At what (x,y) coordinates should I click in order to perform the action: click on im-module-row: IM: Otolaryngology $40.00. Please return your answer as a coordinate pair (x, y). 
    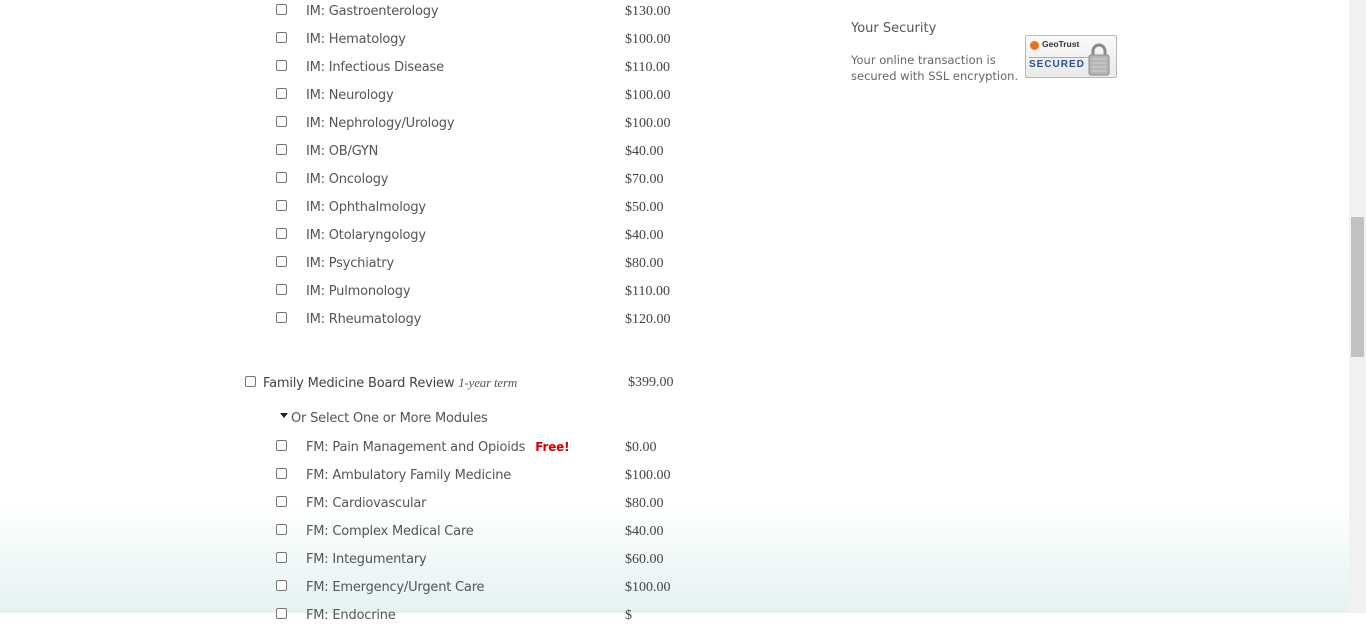
    Looking at the image, I should click on (400, 242).